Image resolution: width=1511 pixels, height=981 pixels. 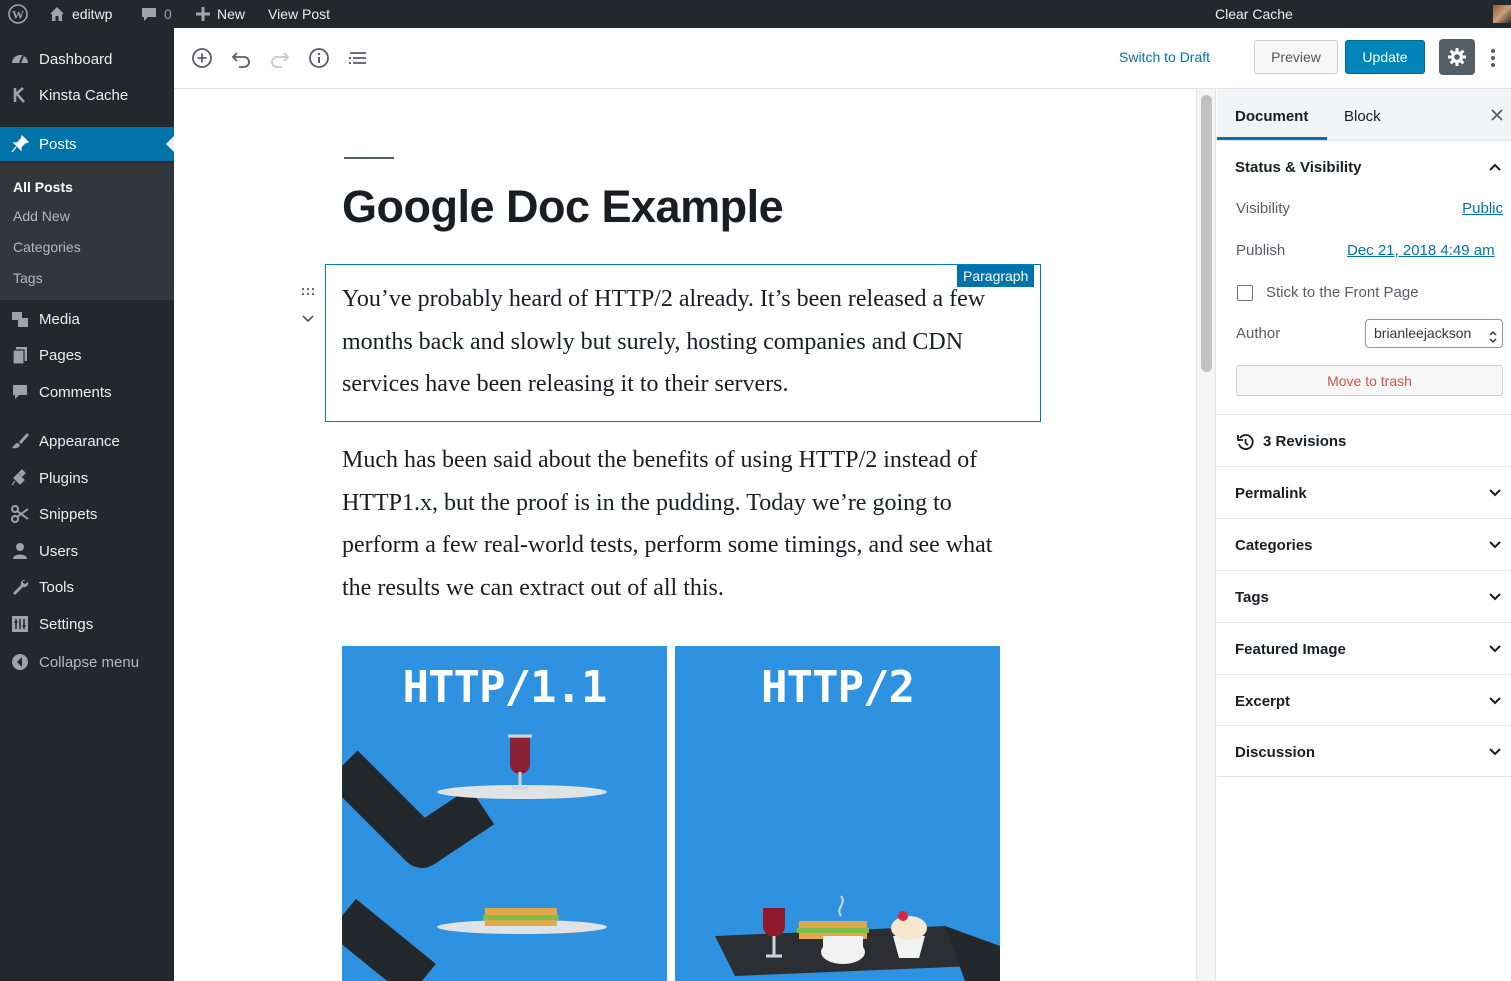 I want to click on sidebar-item-pages: Pages, so click(x=87, y=355).